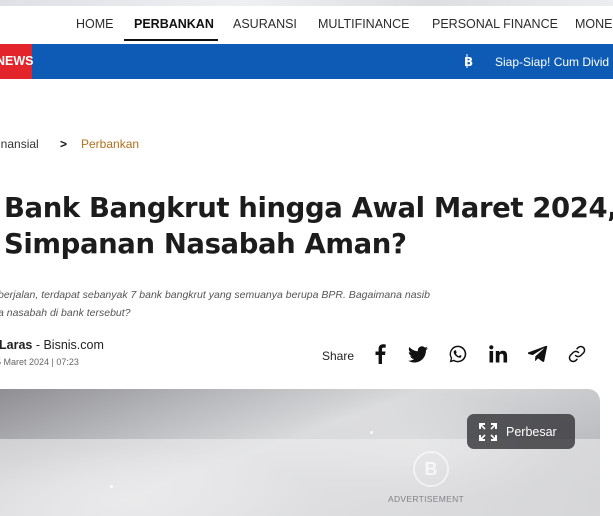  I want to click on svg-text: B, so click(468, 61).